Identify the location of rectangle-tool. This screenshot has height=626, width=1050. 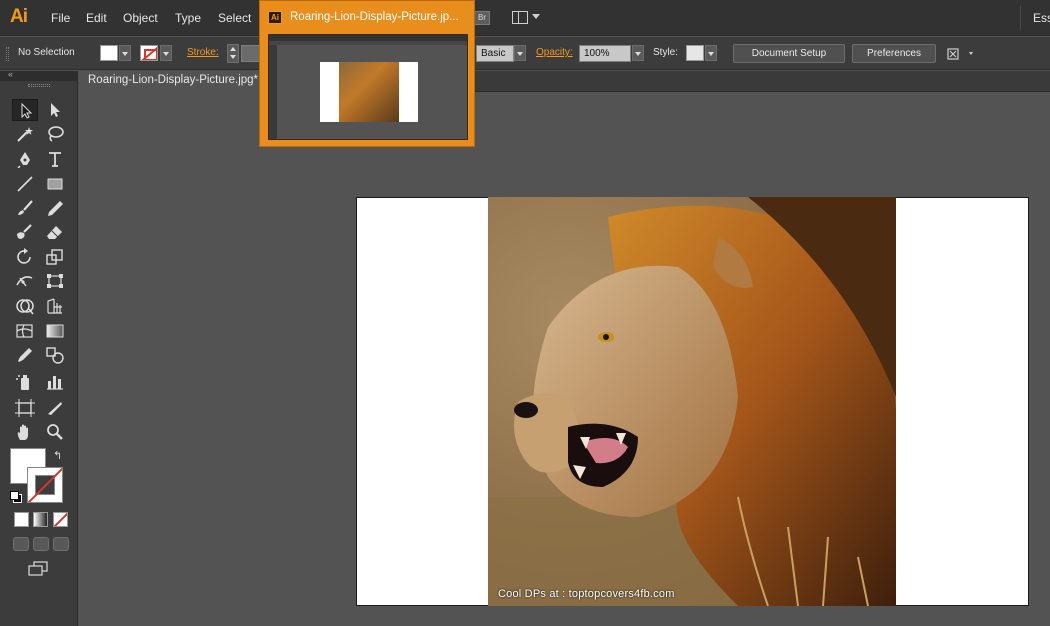
(55, 184).